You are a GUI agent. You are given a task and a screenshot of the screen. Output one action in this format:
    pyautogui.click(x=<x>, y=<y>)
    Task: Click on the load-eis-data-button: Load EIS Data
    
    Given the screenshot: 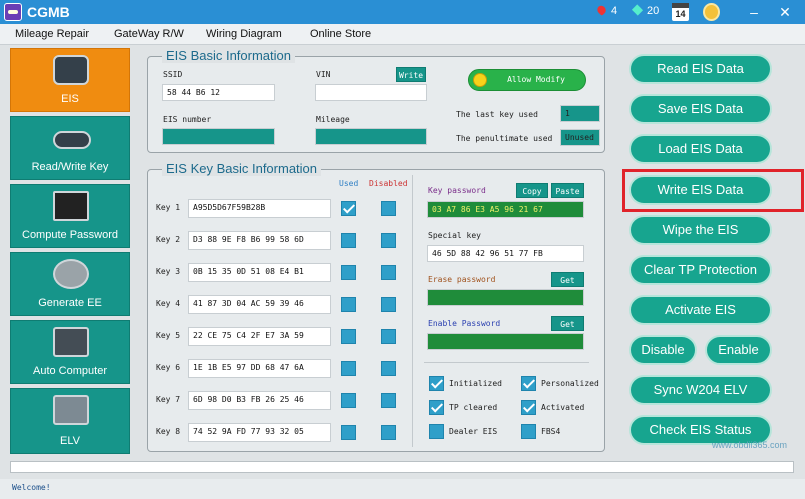 What is the action you would take?
    pyautogui.click(x=700, y=149)
    